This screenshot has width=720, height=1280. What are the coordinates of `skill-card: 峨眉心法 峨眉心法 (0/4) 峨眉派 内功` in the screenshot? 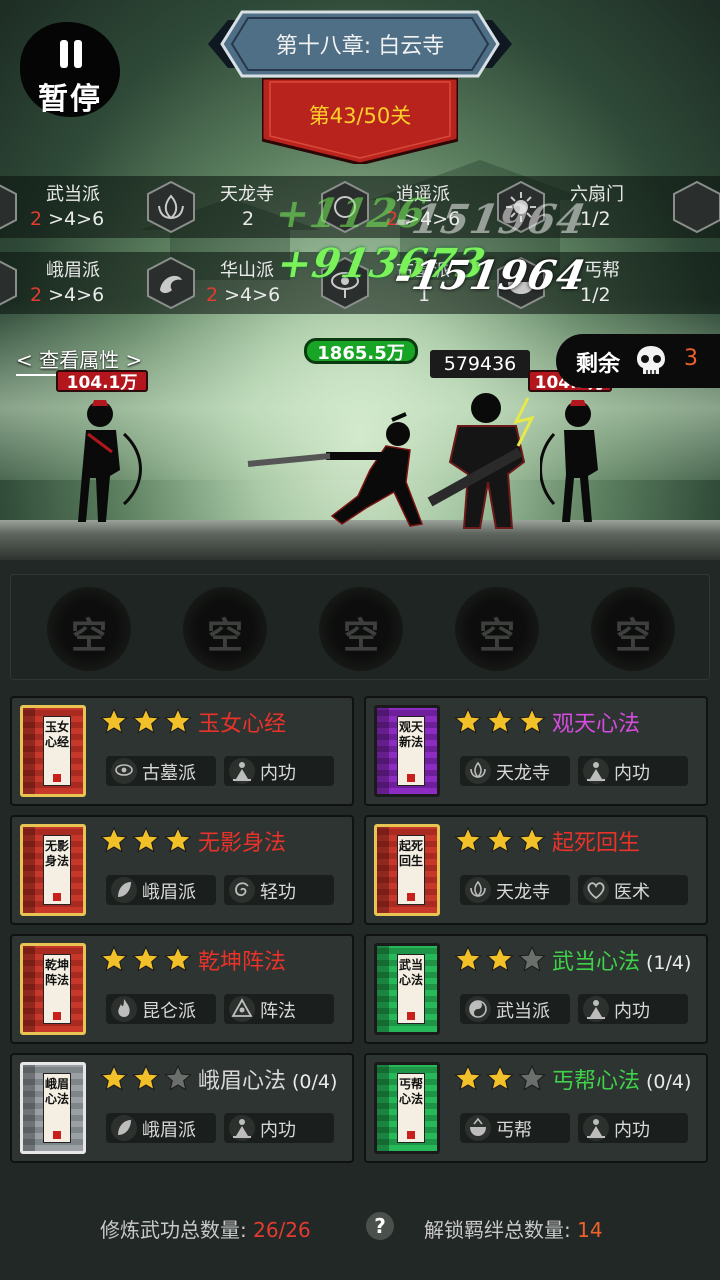 It's located at (182, 1108).